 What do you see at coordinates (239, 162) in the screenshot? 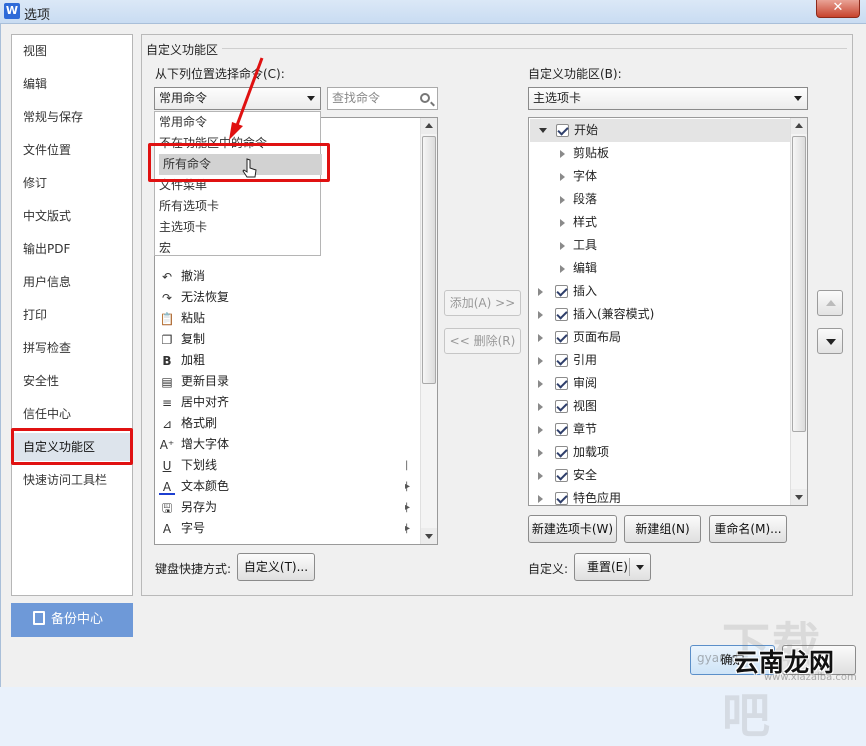
I see `dropdown-highlight-box` at bounding box center [239, 162].